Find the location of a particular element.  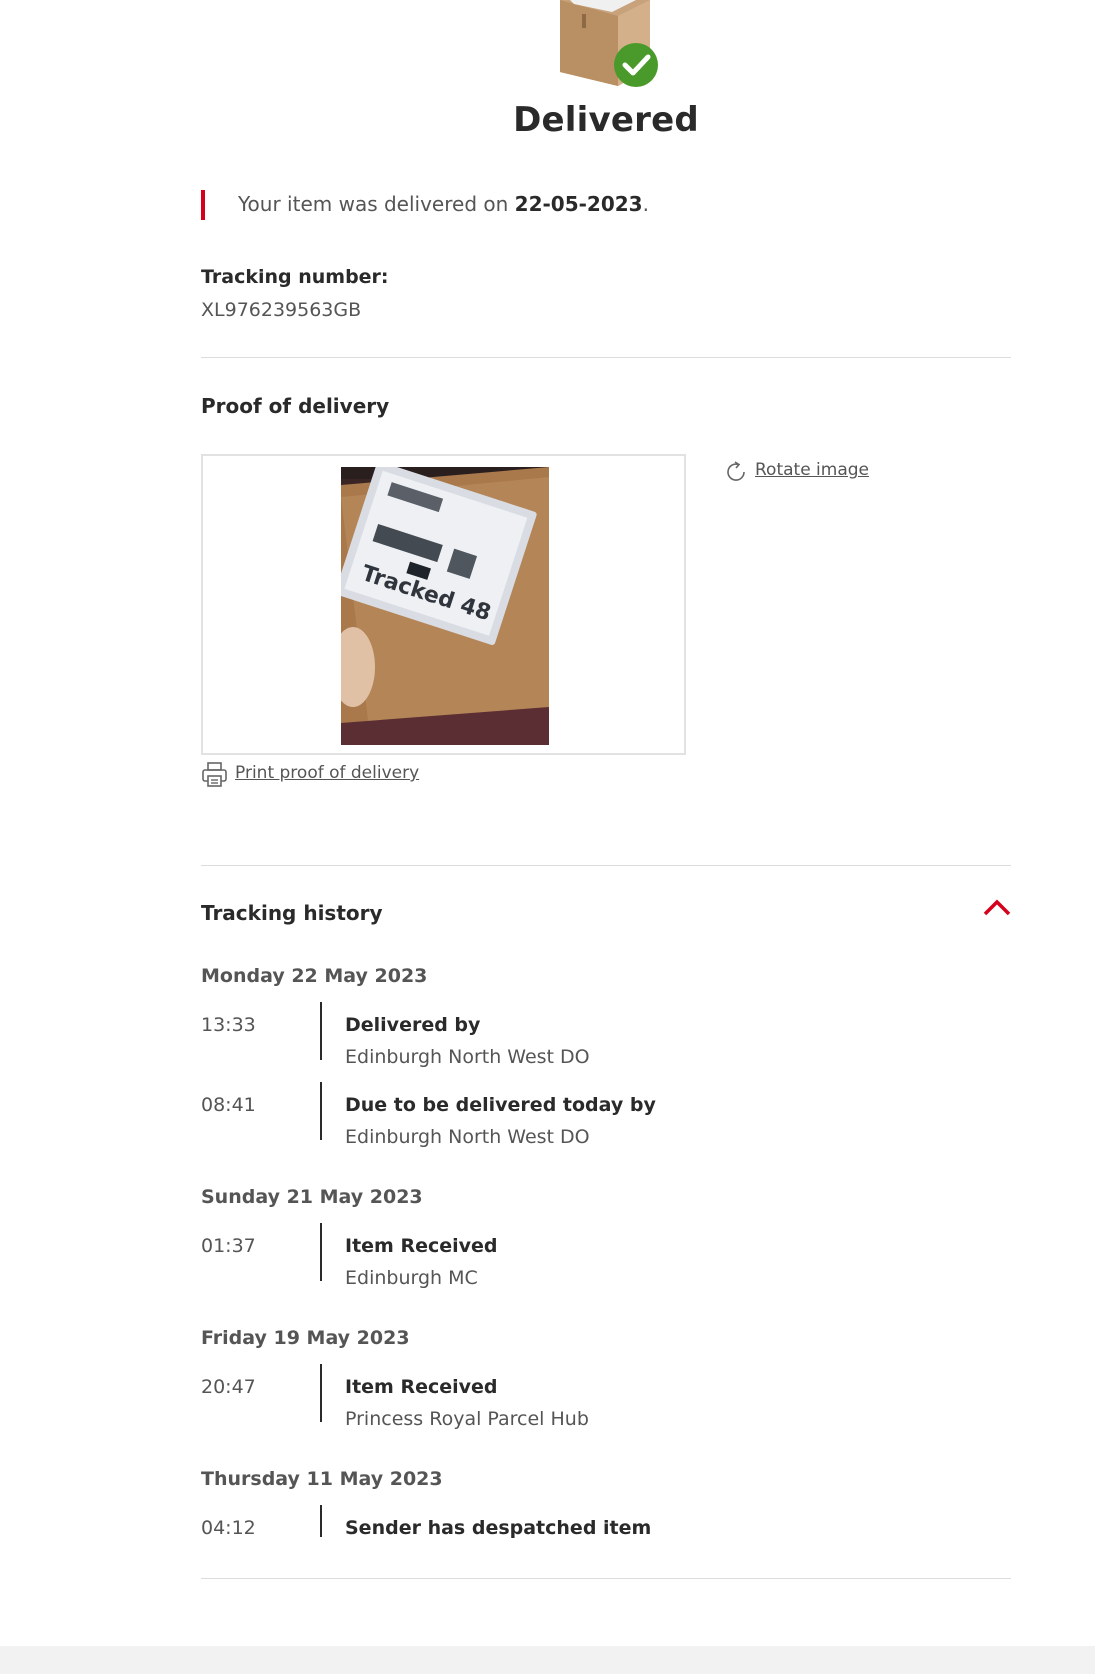

history-day-date: Monday 22 May 2023 is located at coordinates (314, 976).